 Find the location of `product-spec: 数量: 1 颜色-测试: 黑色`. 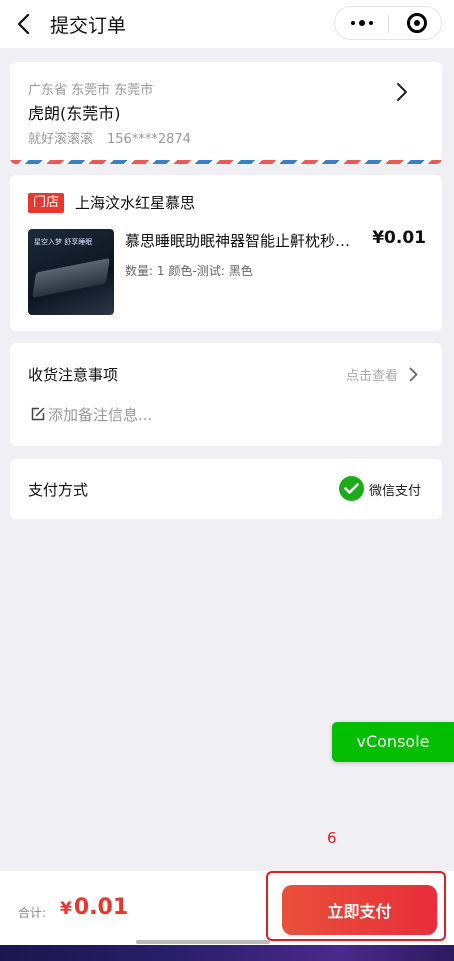

product-spec: 数量: 1 颜色-测试: 黑色 is located at coordinates (189, 270).